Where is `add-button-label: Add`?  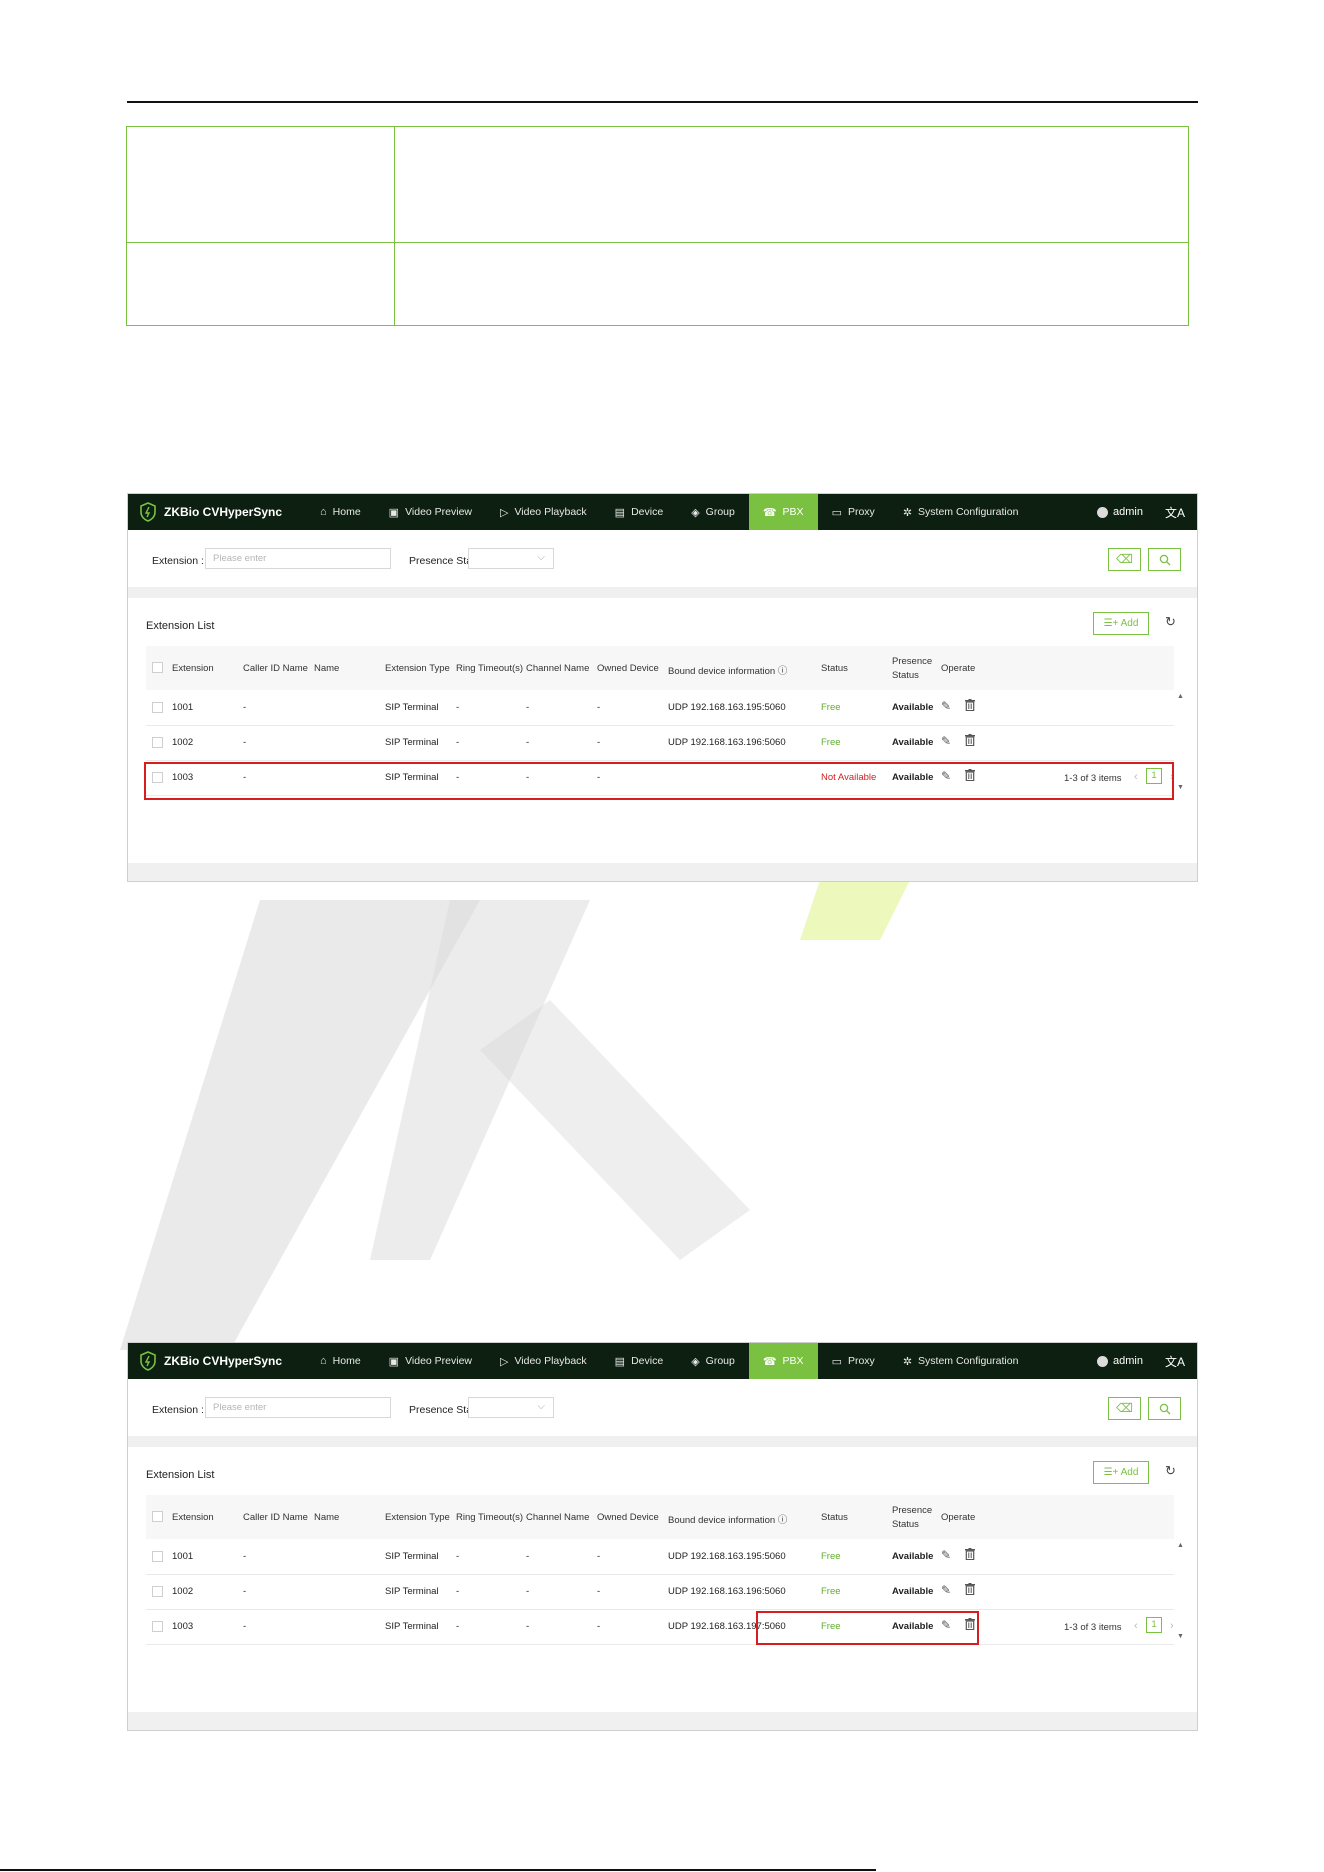 add-button-label: Add is located at coordinates (1129, 1472).